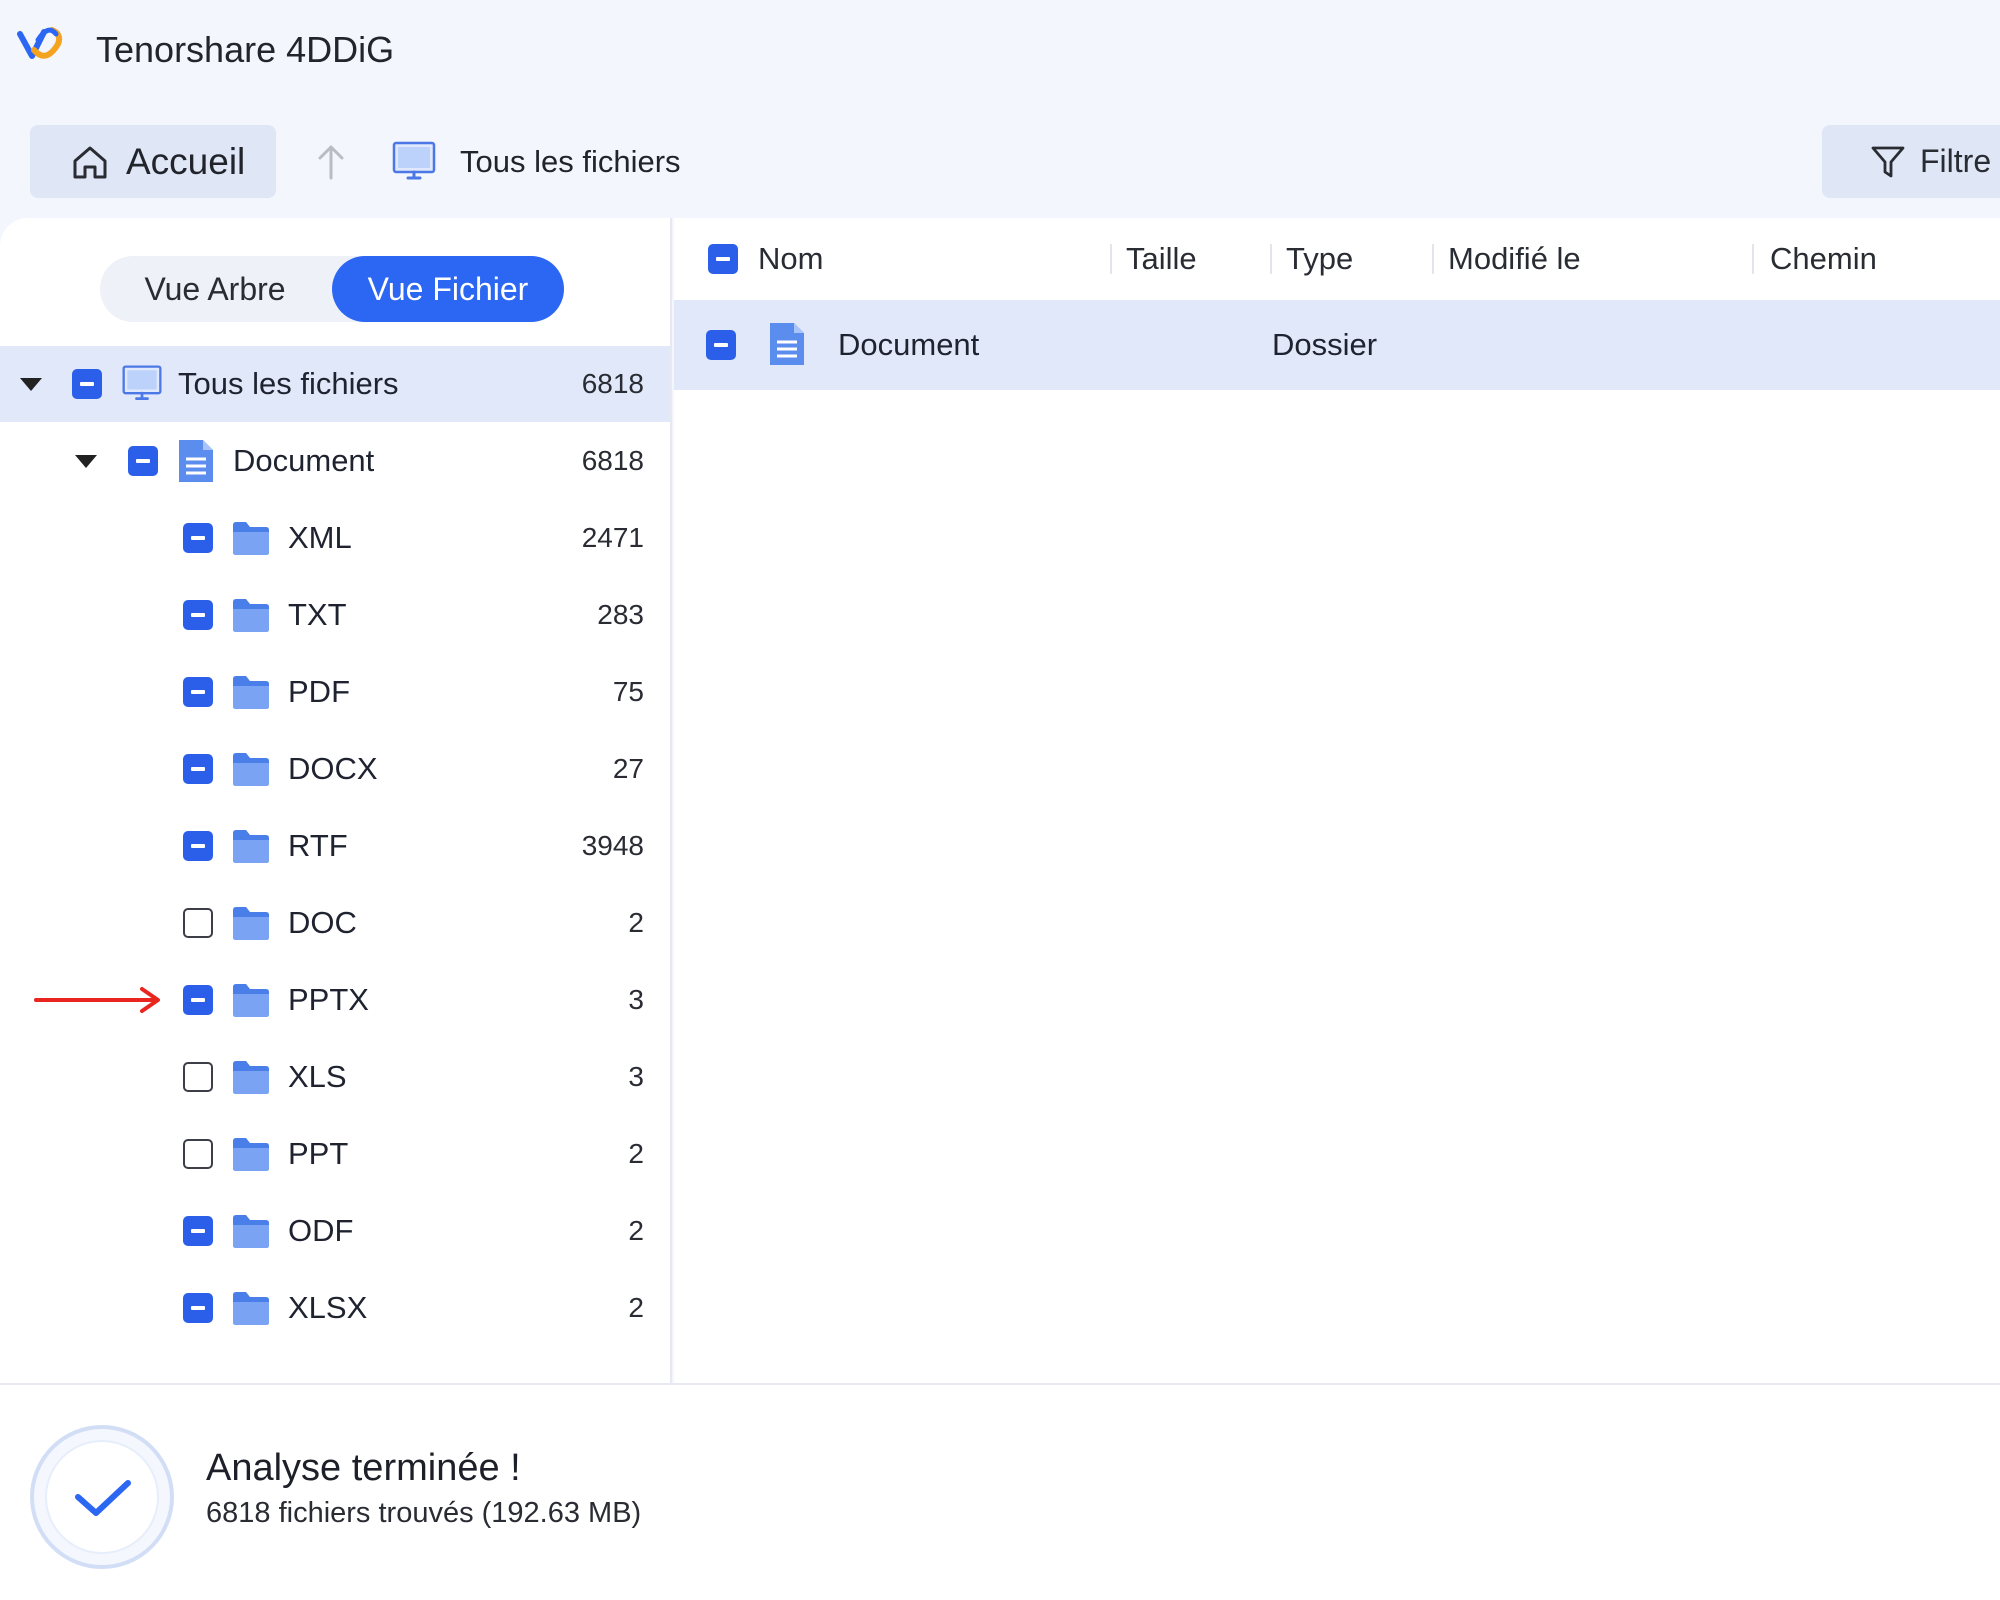 This screenshot has width=2000, height=1600. Describe the element at coordinates (318, 1153) in the screenshot. I see `tree-row-label: PPT` at that location.